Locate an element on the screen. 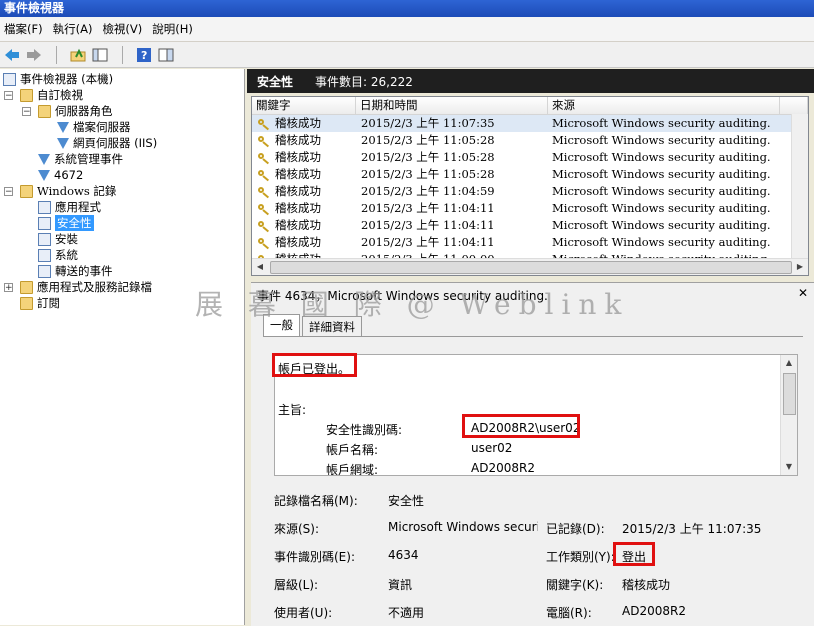 The image size is (814, 626). scroll-left-icon: ◀ is located at coordinates (260, 267).